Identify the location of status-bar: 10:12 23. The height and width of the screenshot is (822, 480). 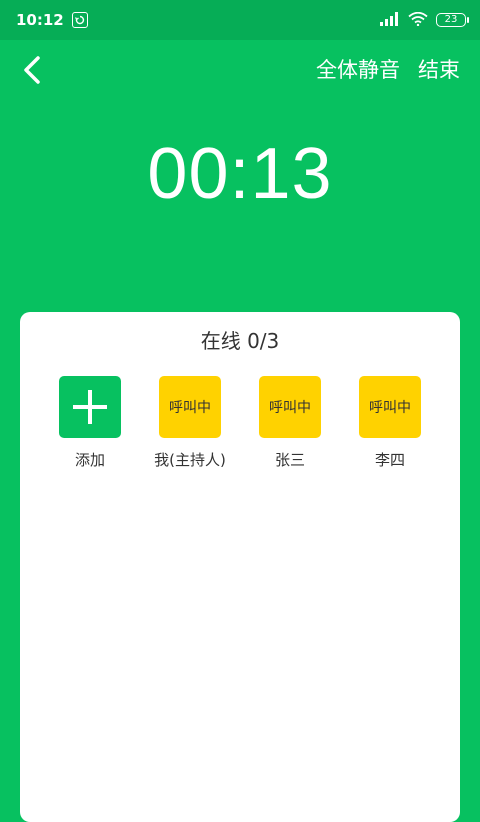
(240, 20).